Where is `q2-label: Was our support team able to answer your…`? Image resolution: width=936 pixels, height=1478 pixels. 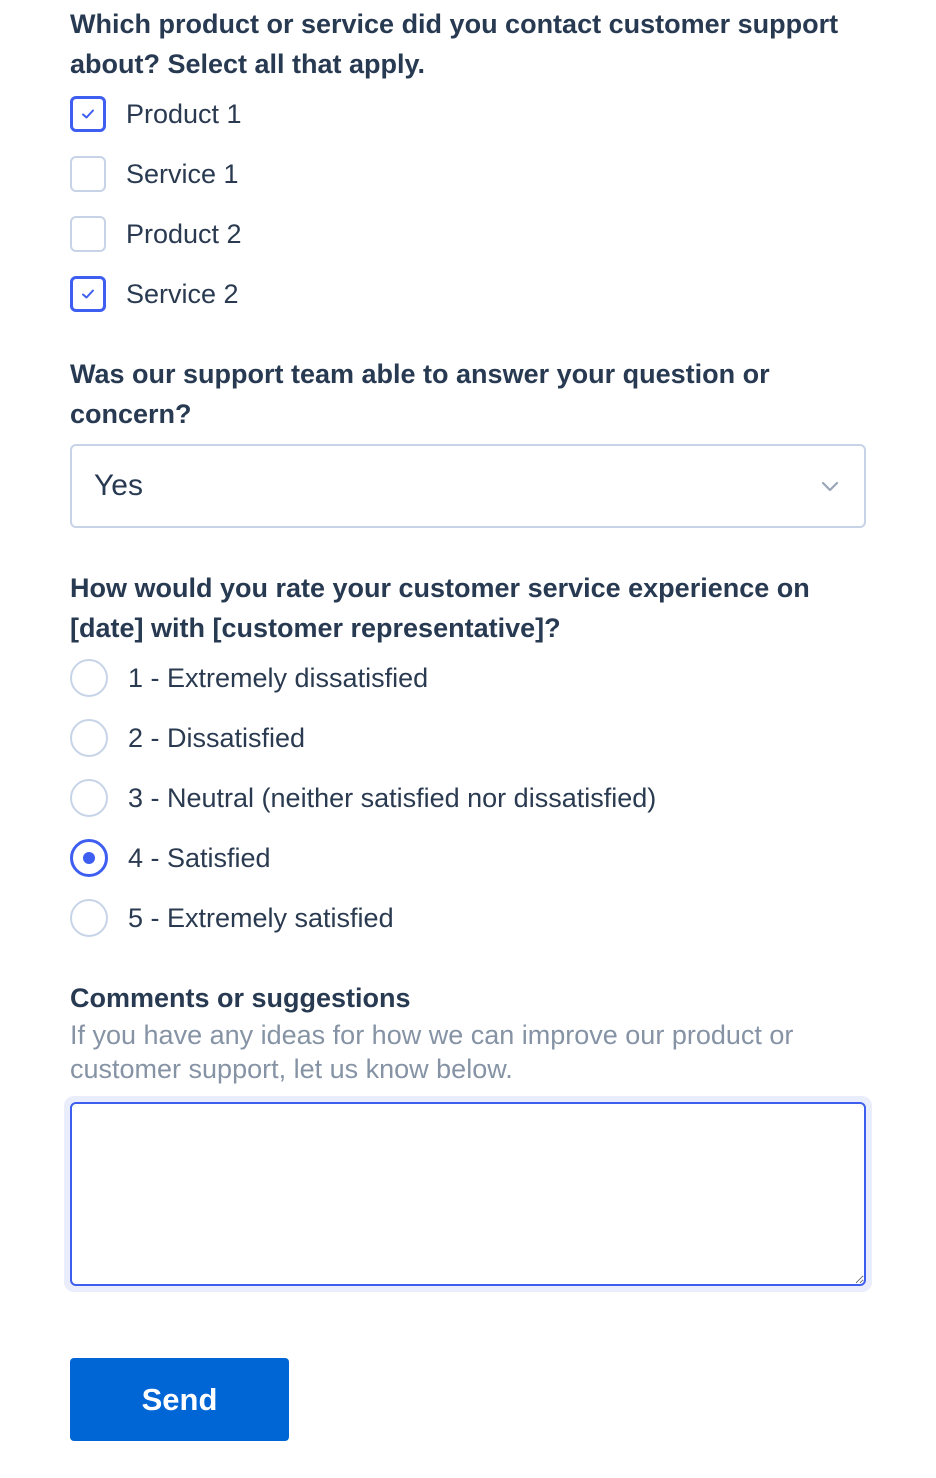
q2-label: Was our support team able to answer your… is located at coordinates (420, 394).